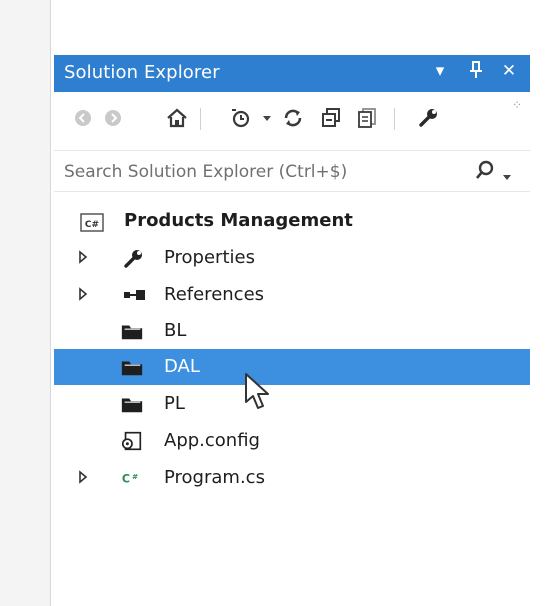 Image resolution: width=550 pixels, height=606 pixels. Describe the element at coordinates (440, 71) in the screenshot. I see `window-dropdown-button: ▾` at that location.